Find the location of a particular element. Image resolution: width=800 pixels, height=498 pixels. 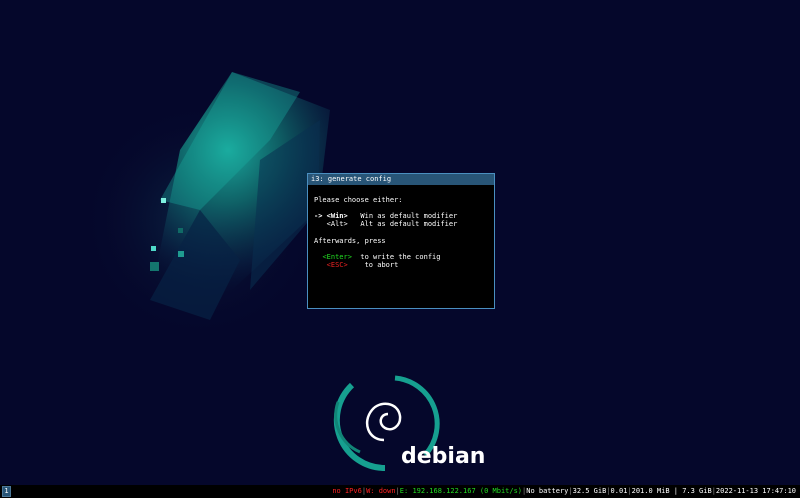

status-disk: 32.5 GiB is located at coordinates (589, 491).